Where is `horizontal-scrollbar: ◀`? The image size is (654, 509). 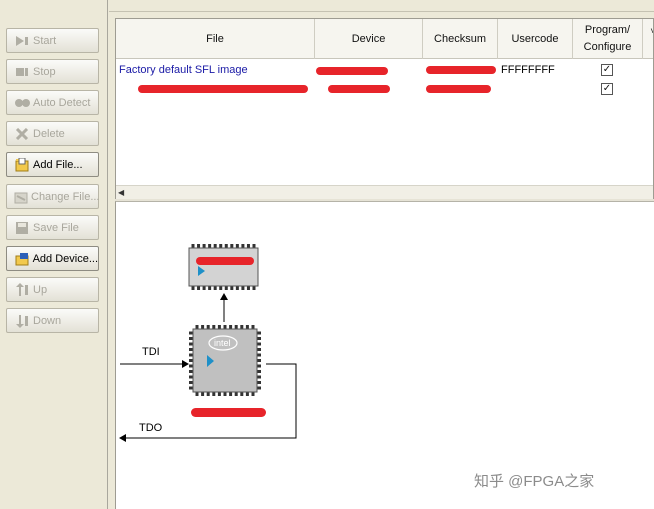 horizontal-scrollbar: ◀ is located at coordinates (384, 192).